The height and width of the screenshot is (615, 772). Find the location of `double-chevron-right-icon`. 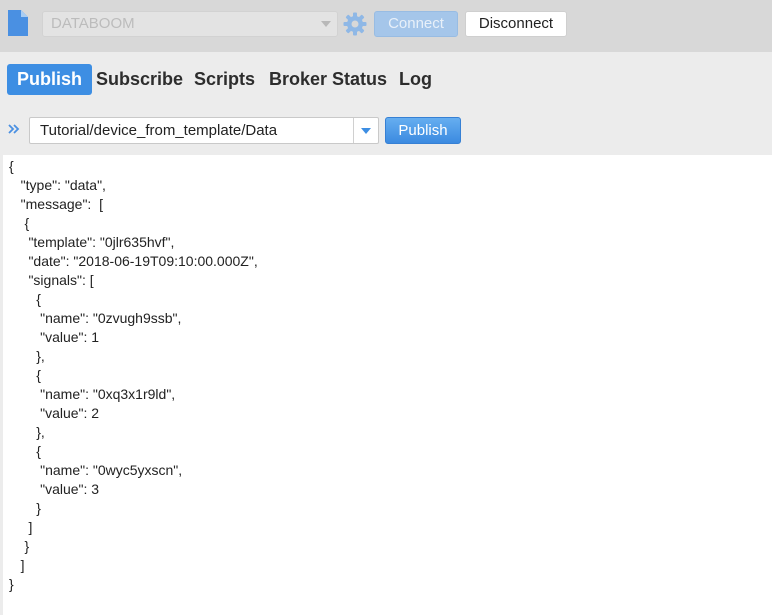

double-chevron-right-icon is located at coordinates (14, 129).